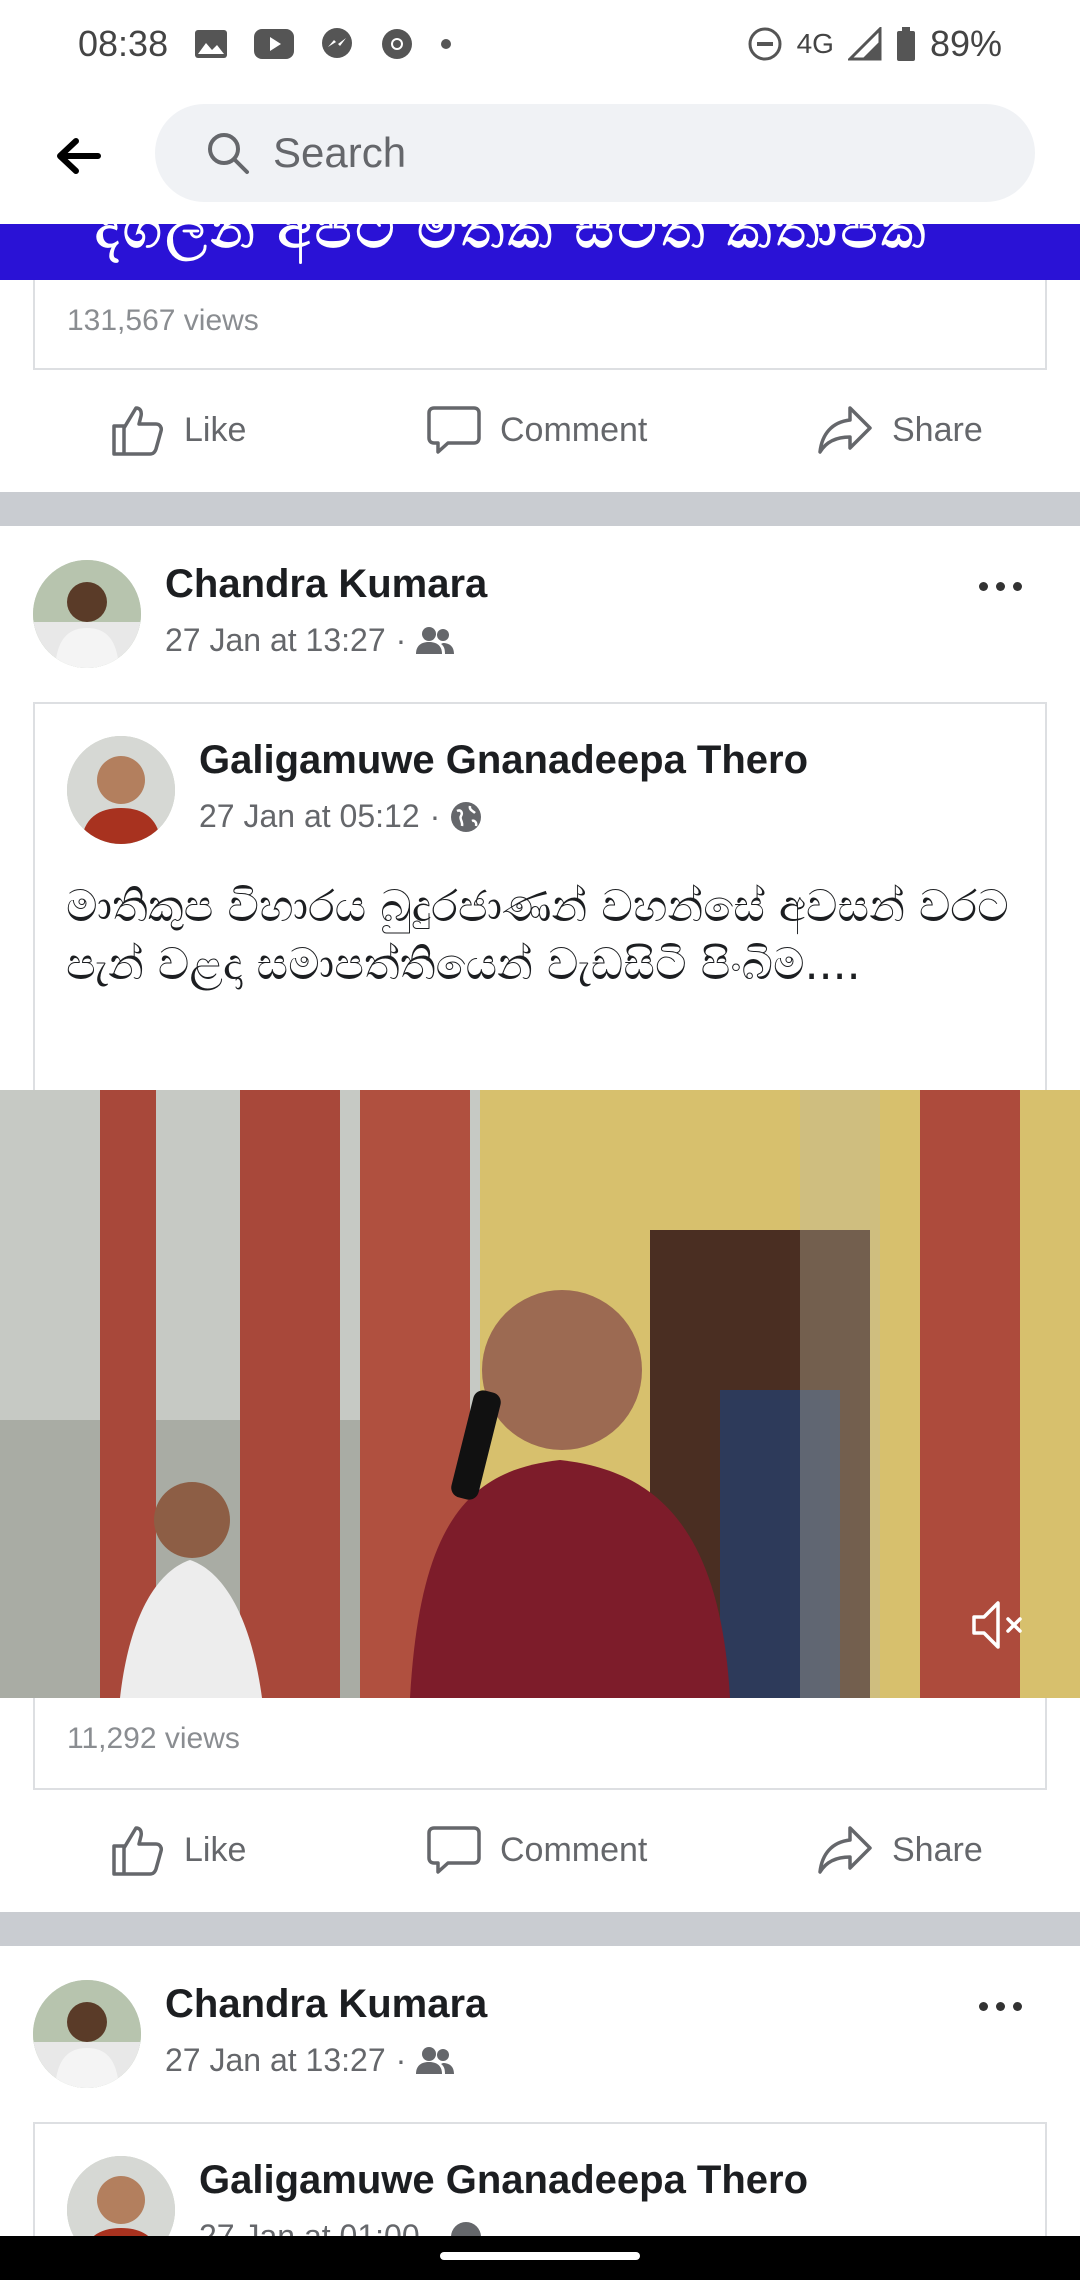  I want to click on chrome-icon, so click(397, 44).